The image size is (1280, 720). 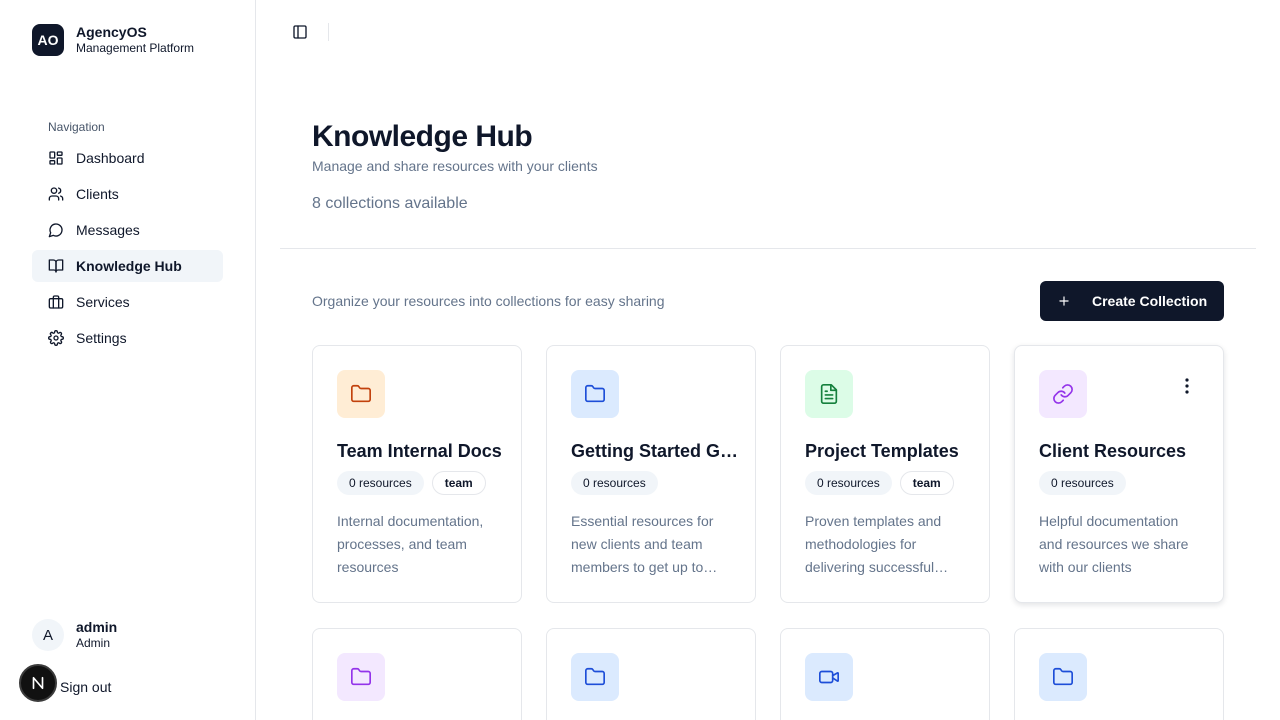 What do you see at coordinates (56, 266) in the screenshot?
I see `book-open-icon` at bounding box center [56, 266].